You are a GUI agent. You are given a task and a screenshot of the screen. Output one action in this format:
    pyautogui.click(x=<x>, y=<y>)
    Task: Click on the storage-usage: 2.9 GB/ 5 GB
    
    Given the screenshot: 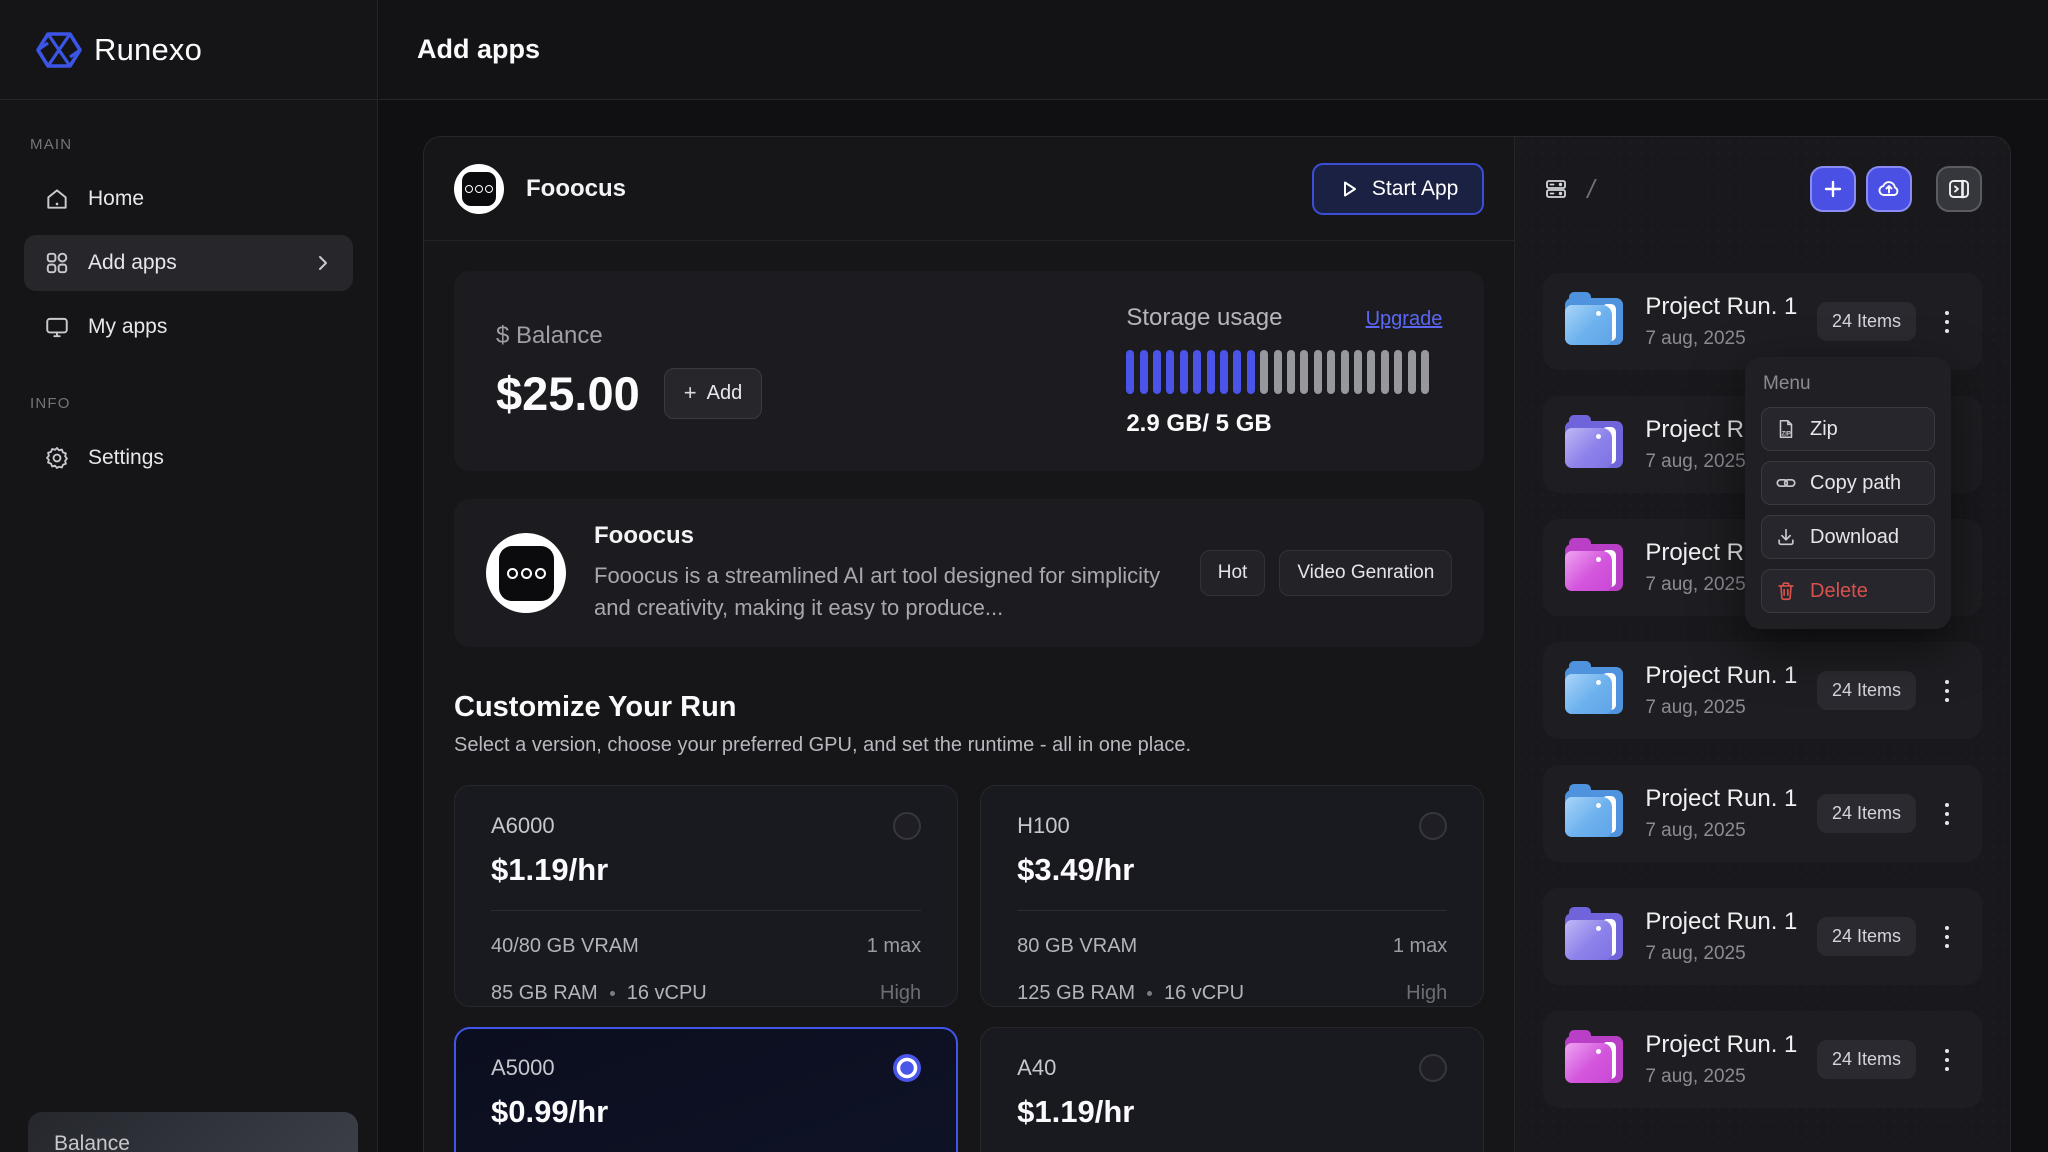 What is the action you would take?
    pyautogui.click(x=1199, y=423)
    